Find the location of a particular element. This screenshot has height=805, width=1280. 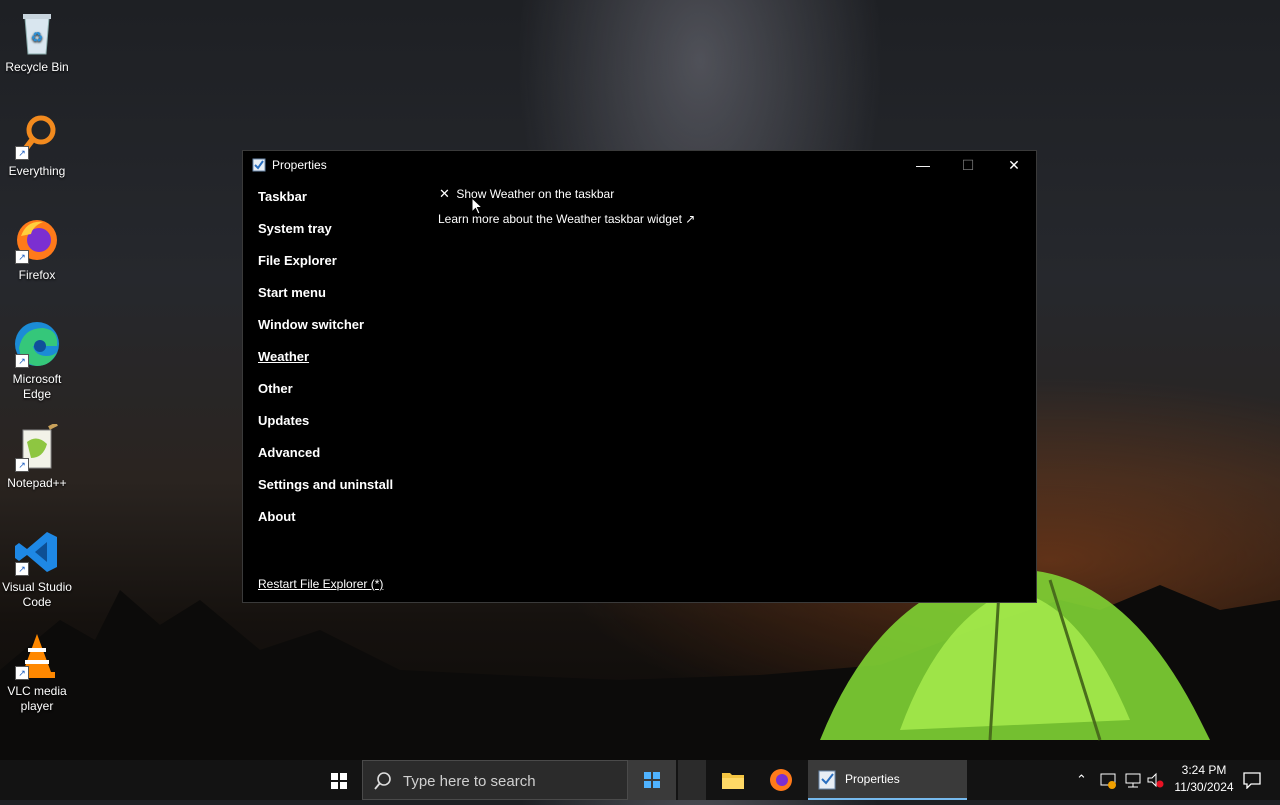

nav-item-weather: Weather is located at coordinates (283, 356).